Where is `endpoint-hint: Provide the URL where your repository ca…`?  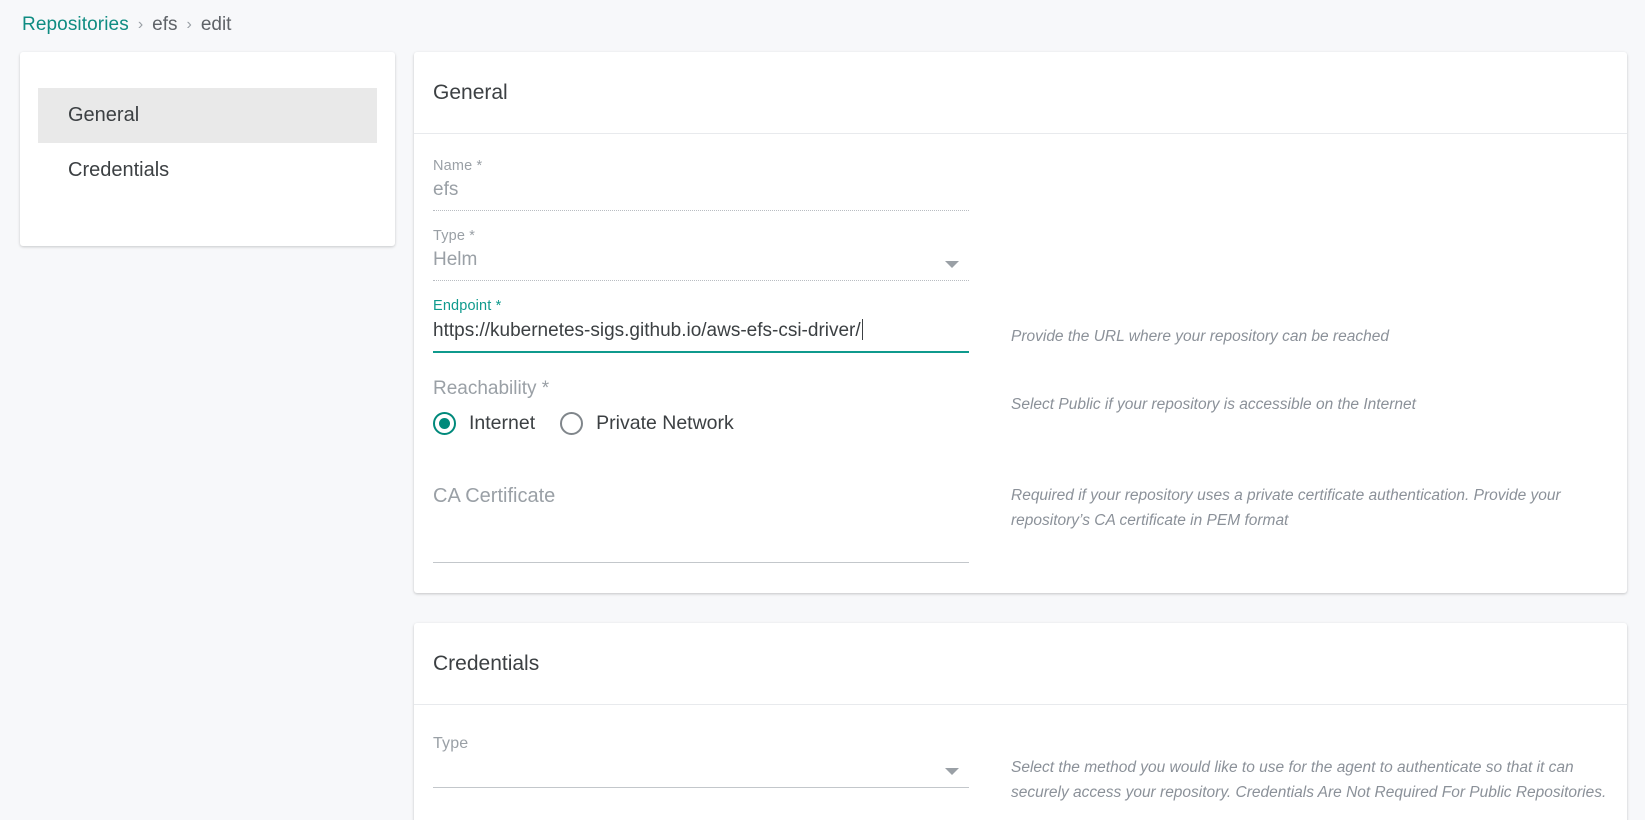 endpoint-hint: Provide the URL where your repository ca… is located at coordinates (1200, 336).